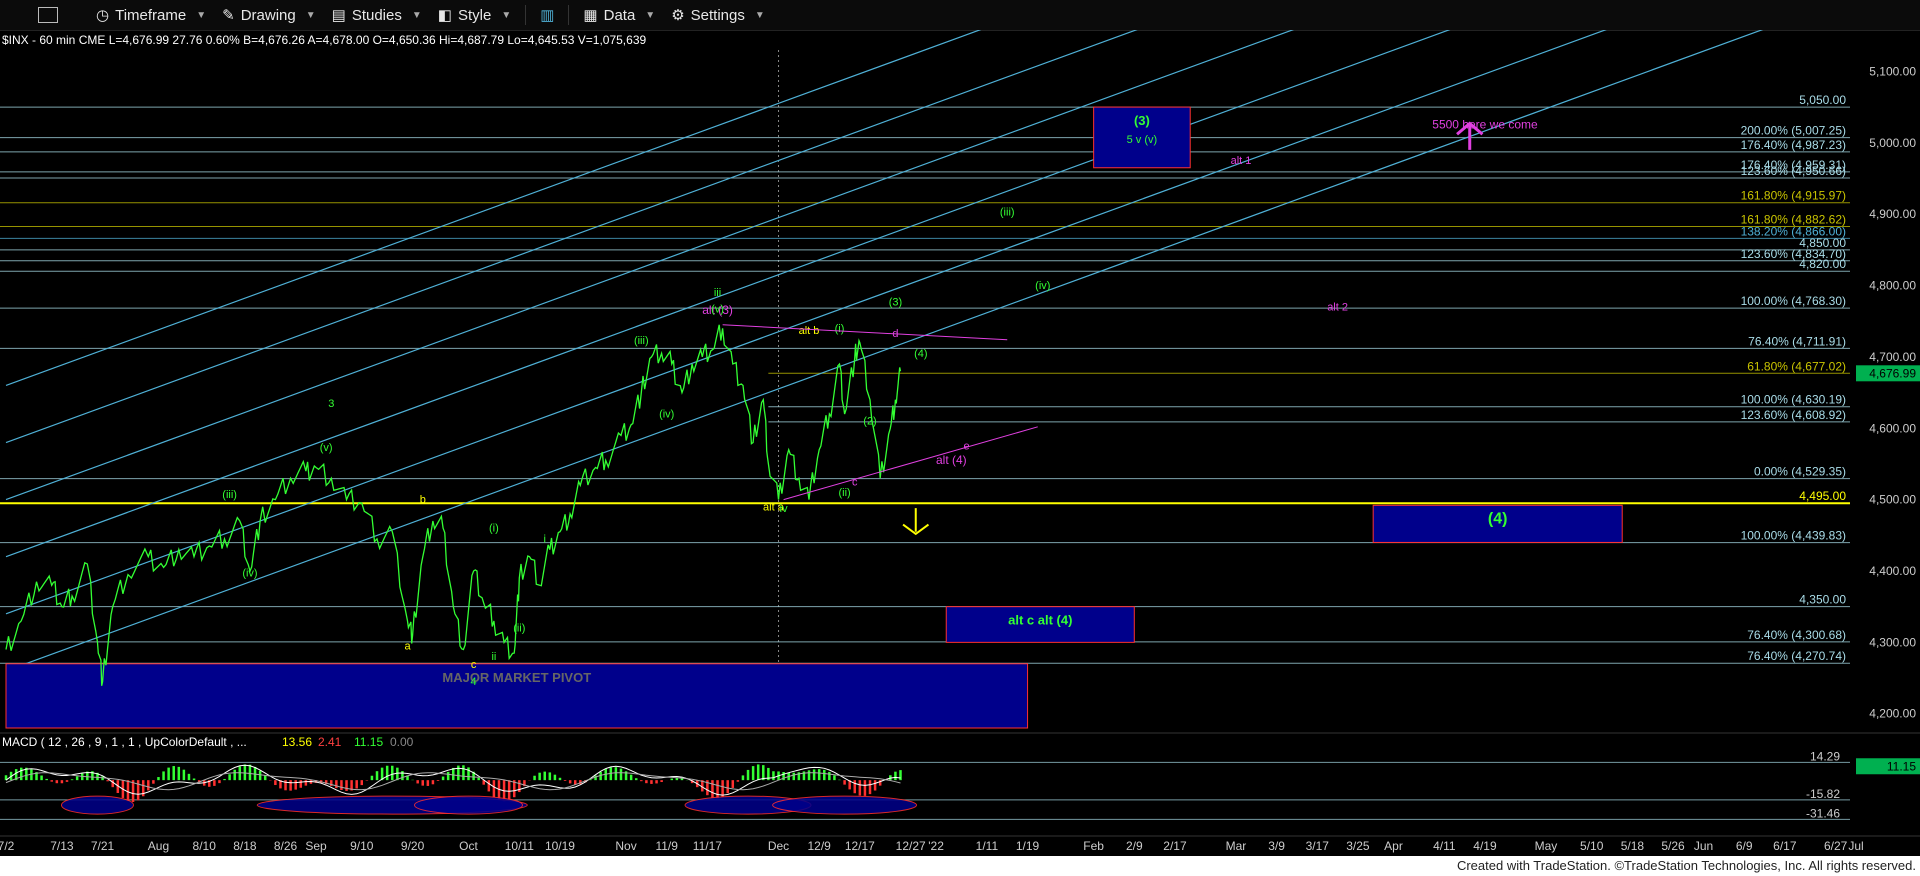 The image size is (1920, 876). What do you see at coordinates (407, 646) in the screenshot?
I see `wave-label: a` at bounding box center [407, 646].